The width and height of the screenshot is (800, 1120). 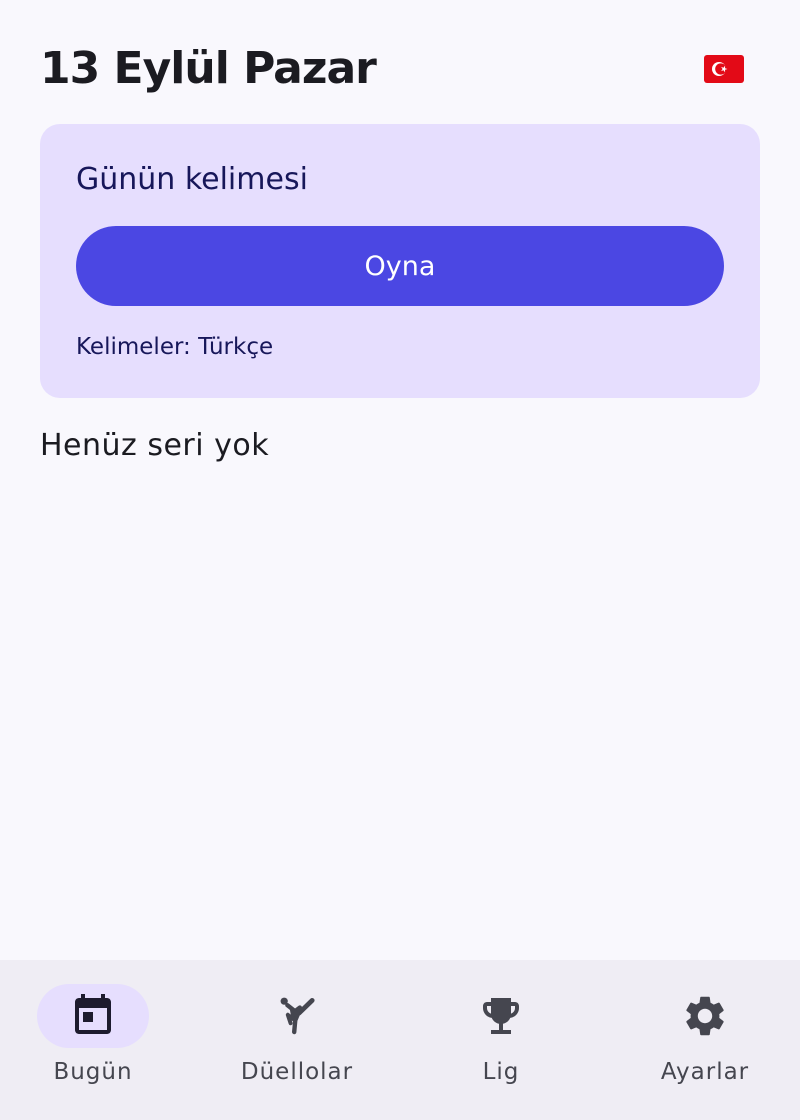 What do you see at coordinates (705, 1072) in the screenshot?
I see `nav-label-settings: Ayarlar` at bounding box center [705, 1072].